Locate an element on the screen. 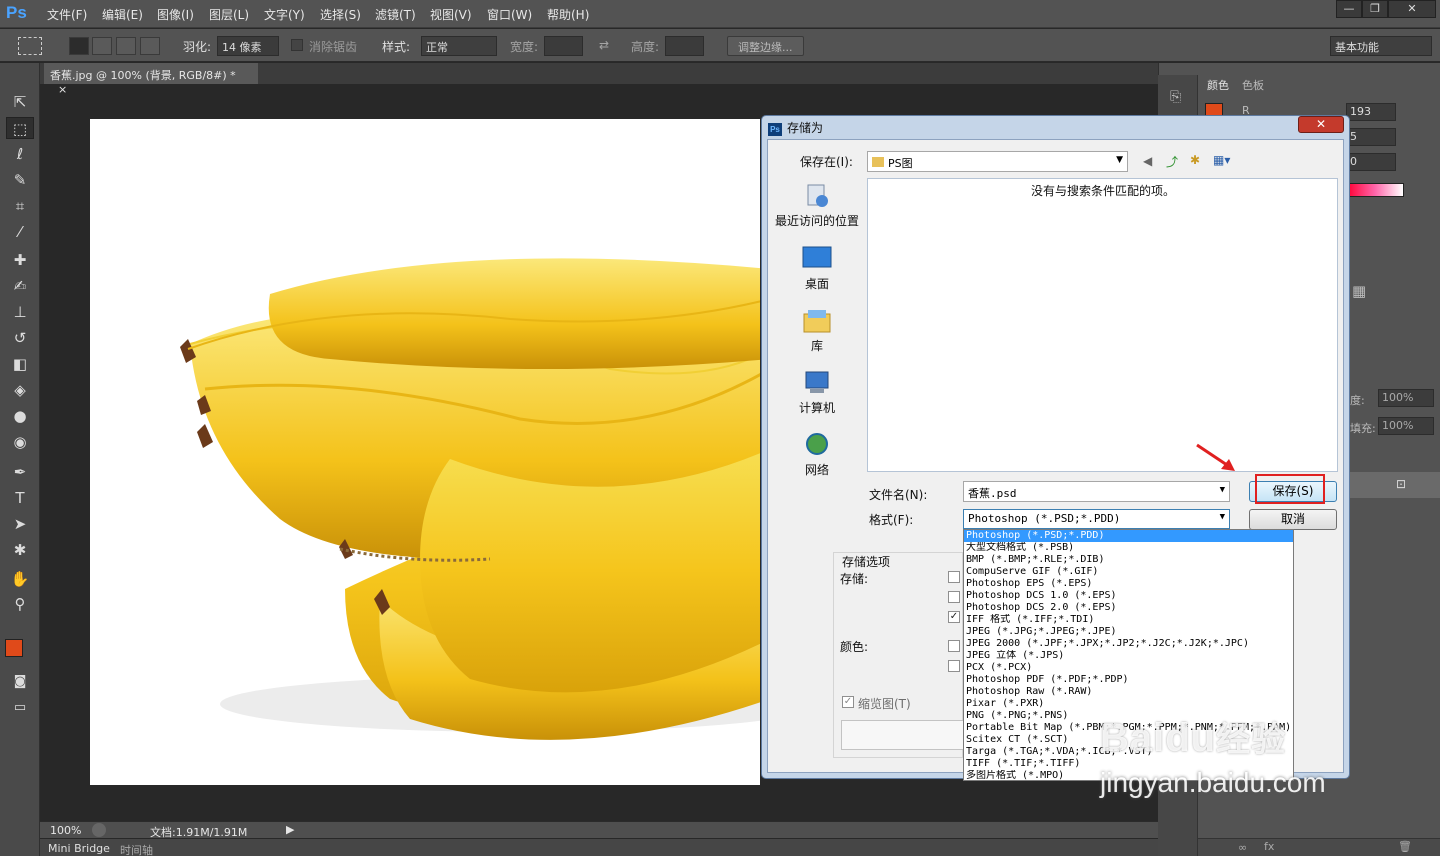 The width and height of the screenshot is (1440, 856). tab-color: 颜色 is located at coordinates (1218, 85).